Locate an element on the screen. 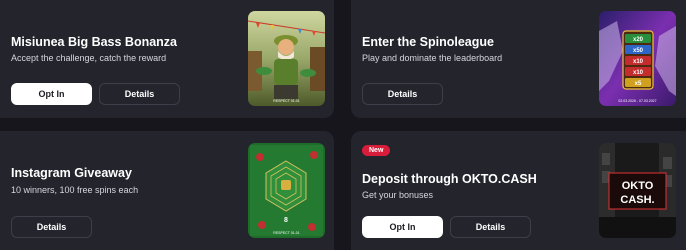 The width and height of the screenshot is (686, 250). thumbnail-caption: RESPECT 01-01 is located at coordinates (286, 101).